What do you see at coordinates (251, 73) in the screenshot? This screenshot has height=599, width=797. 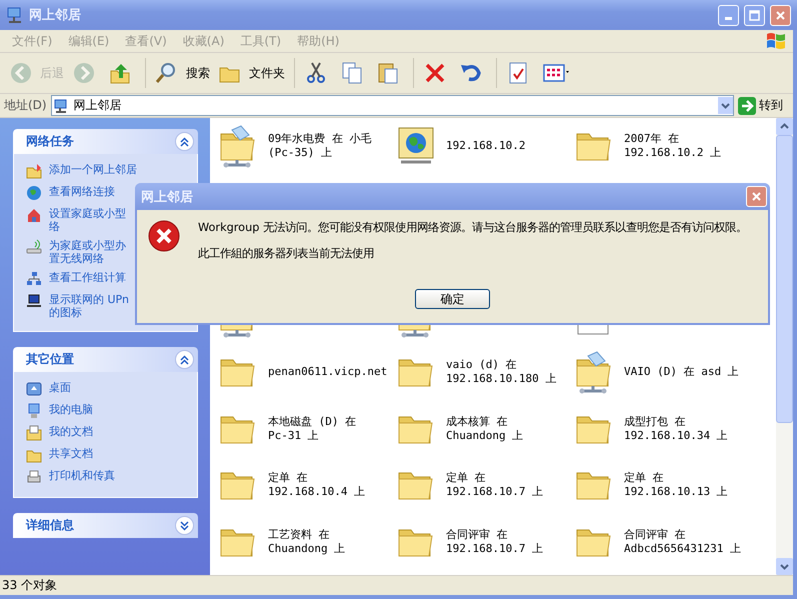 I see `folder-button: 文件夹` at bounding box center [251, 73].